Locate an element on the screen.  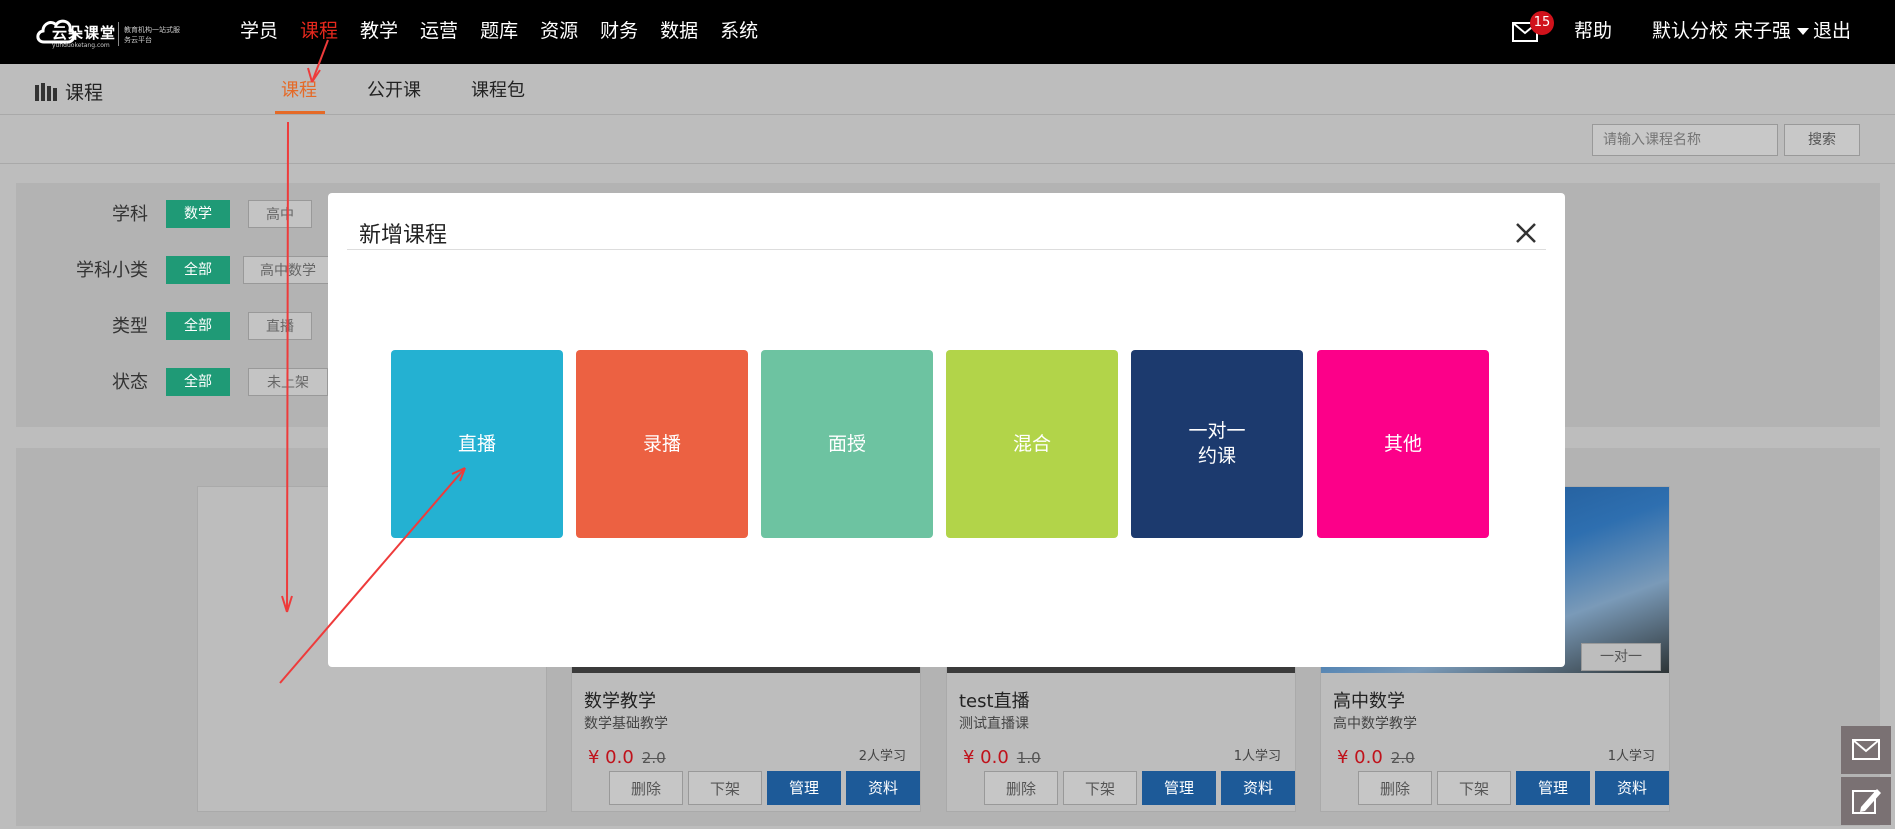
tab-courses: 课程 is located at coordinates (299, 89).